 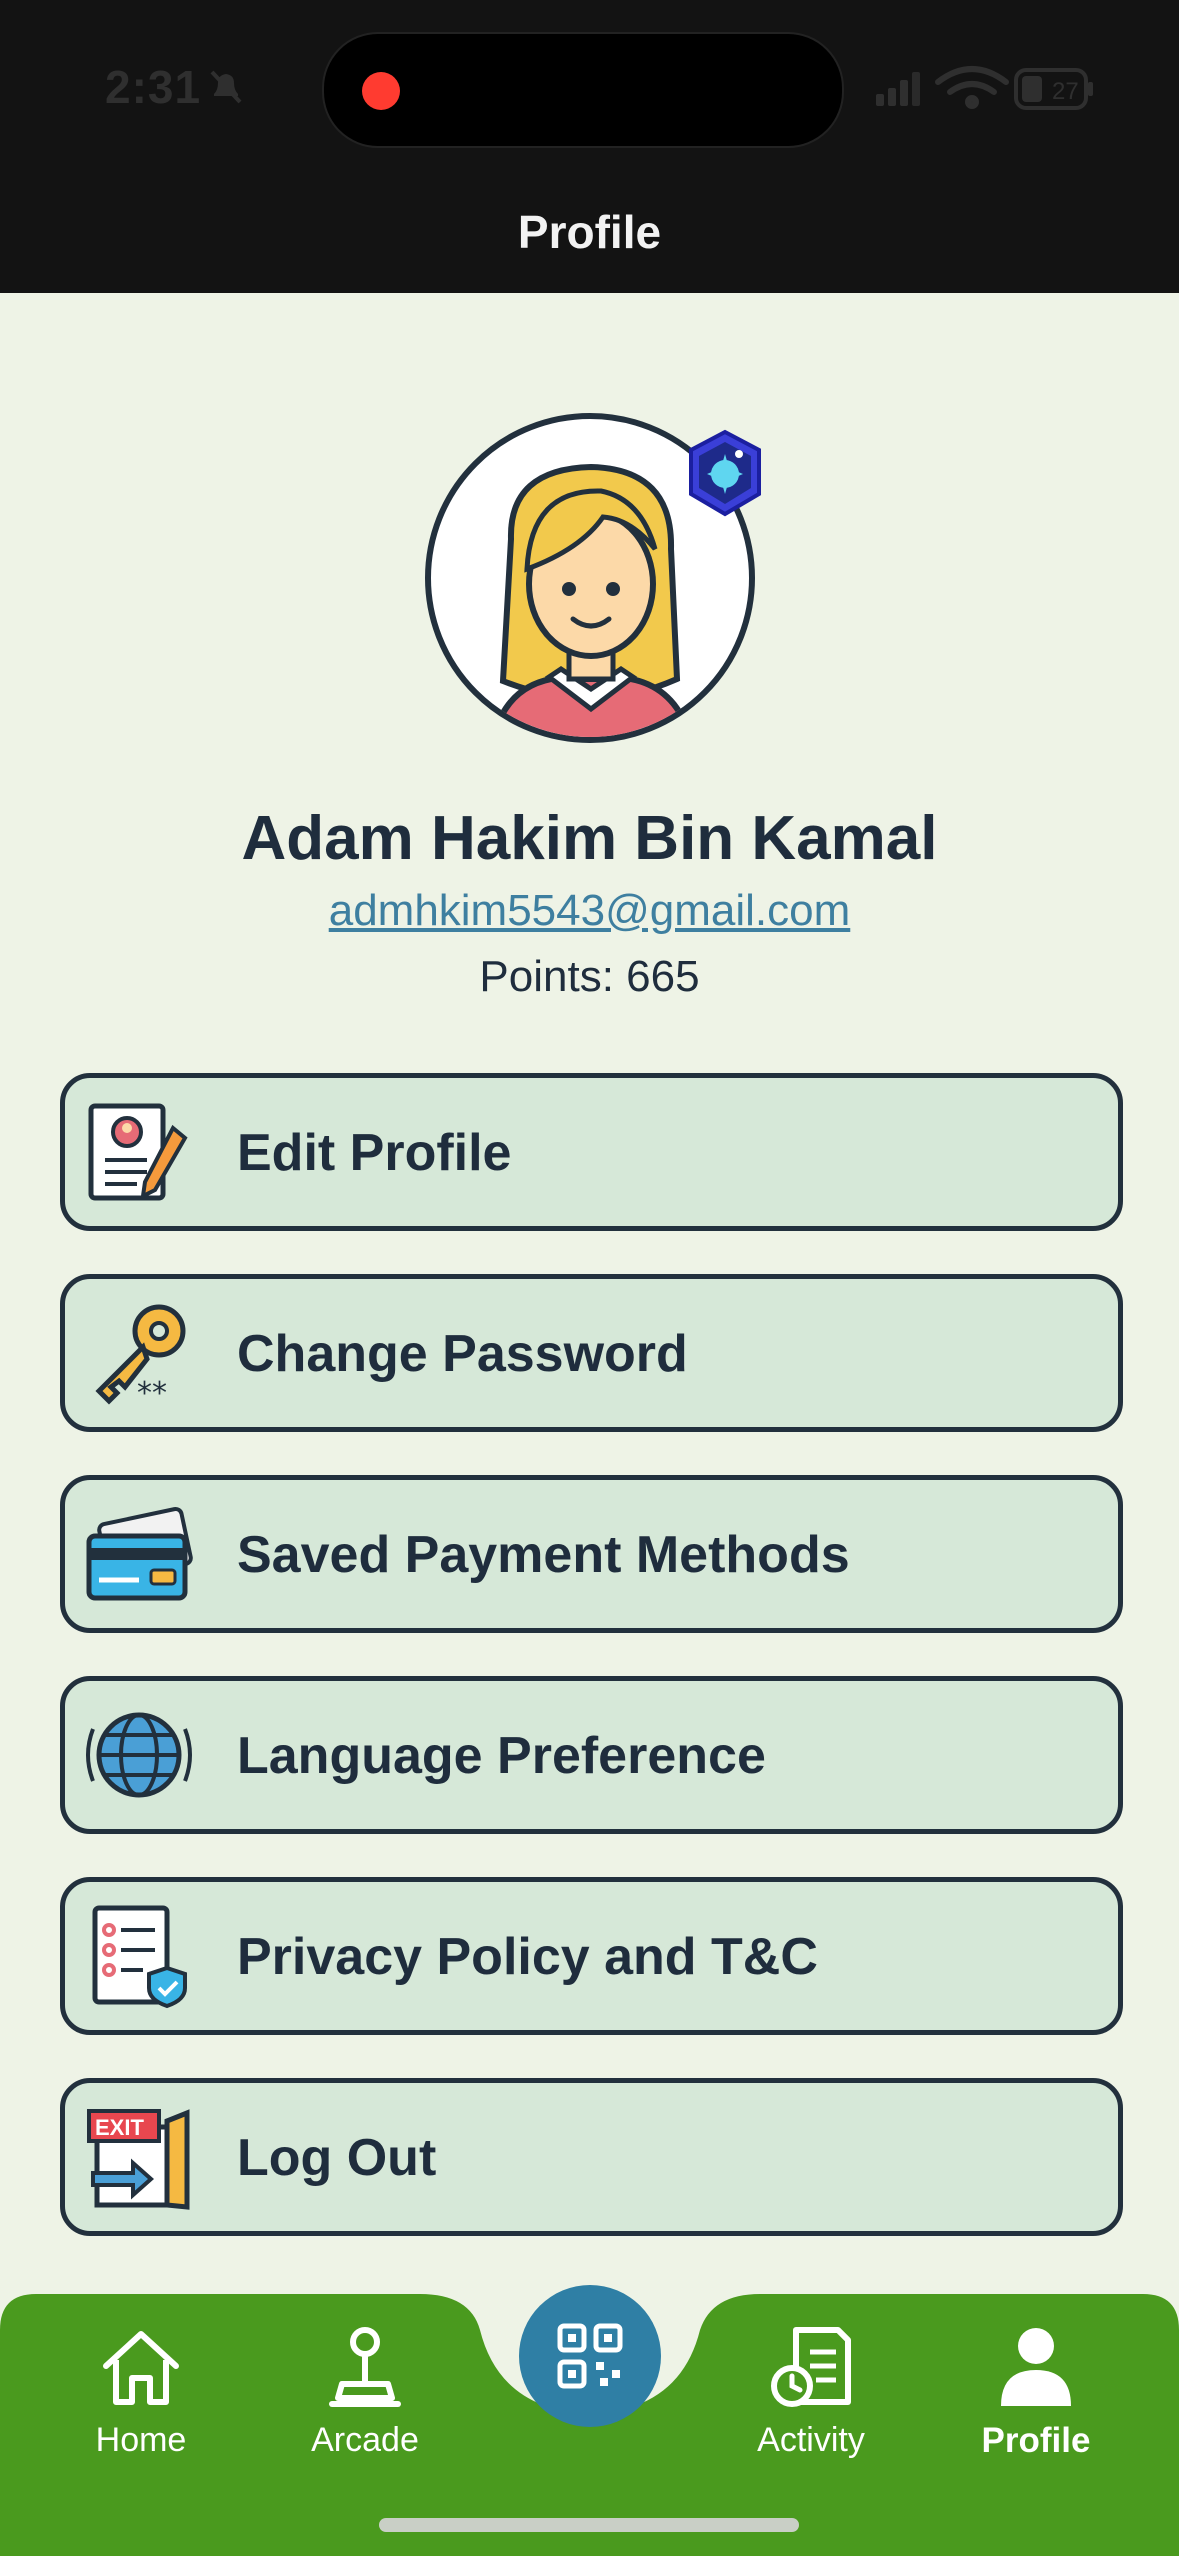 I want to click on nav-activity: Activity, so click(x=811, y=2391).